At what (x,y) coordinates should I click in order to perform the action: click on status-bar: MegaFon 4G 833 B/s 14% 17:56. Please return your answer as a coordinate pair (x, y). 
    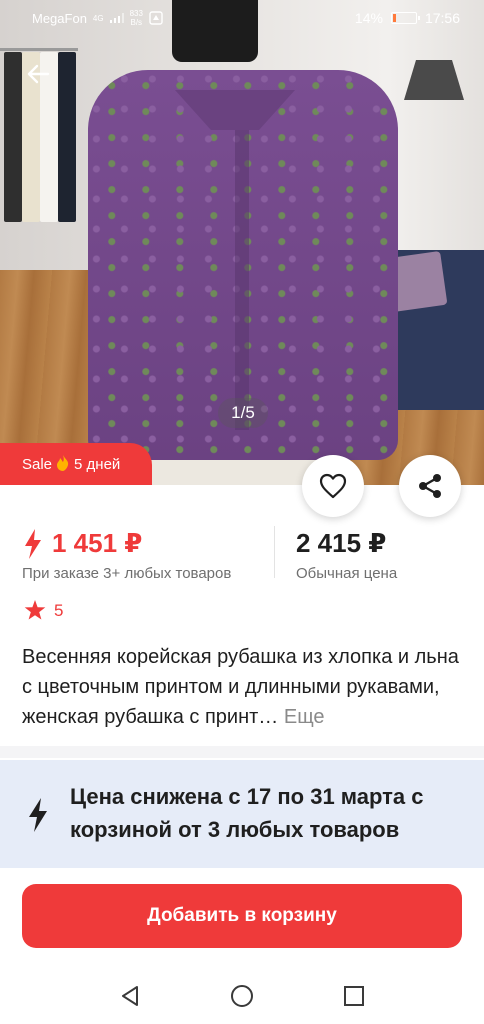
    Looking at the image, I should click on (242, 18).